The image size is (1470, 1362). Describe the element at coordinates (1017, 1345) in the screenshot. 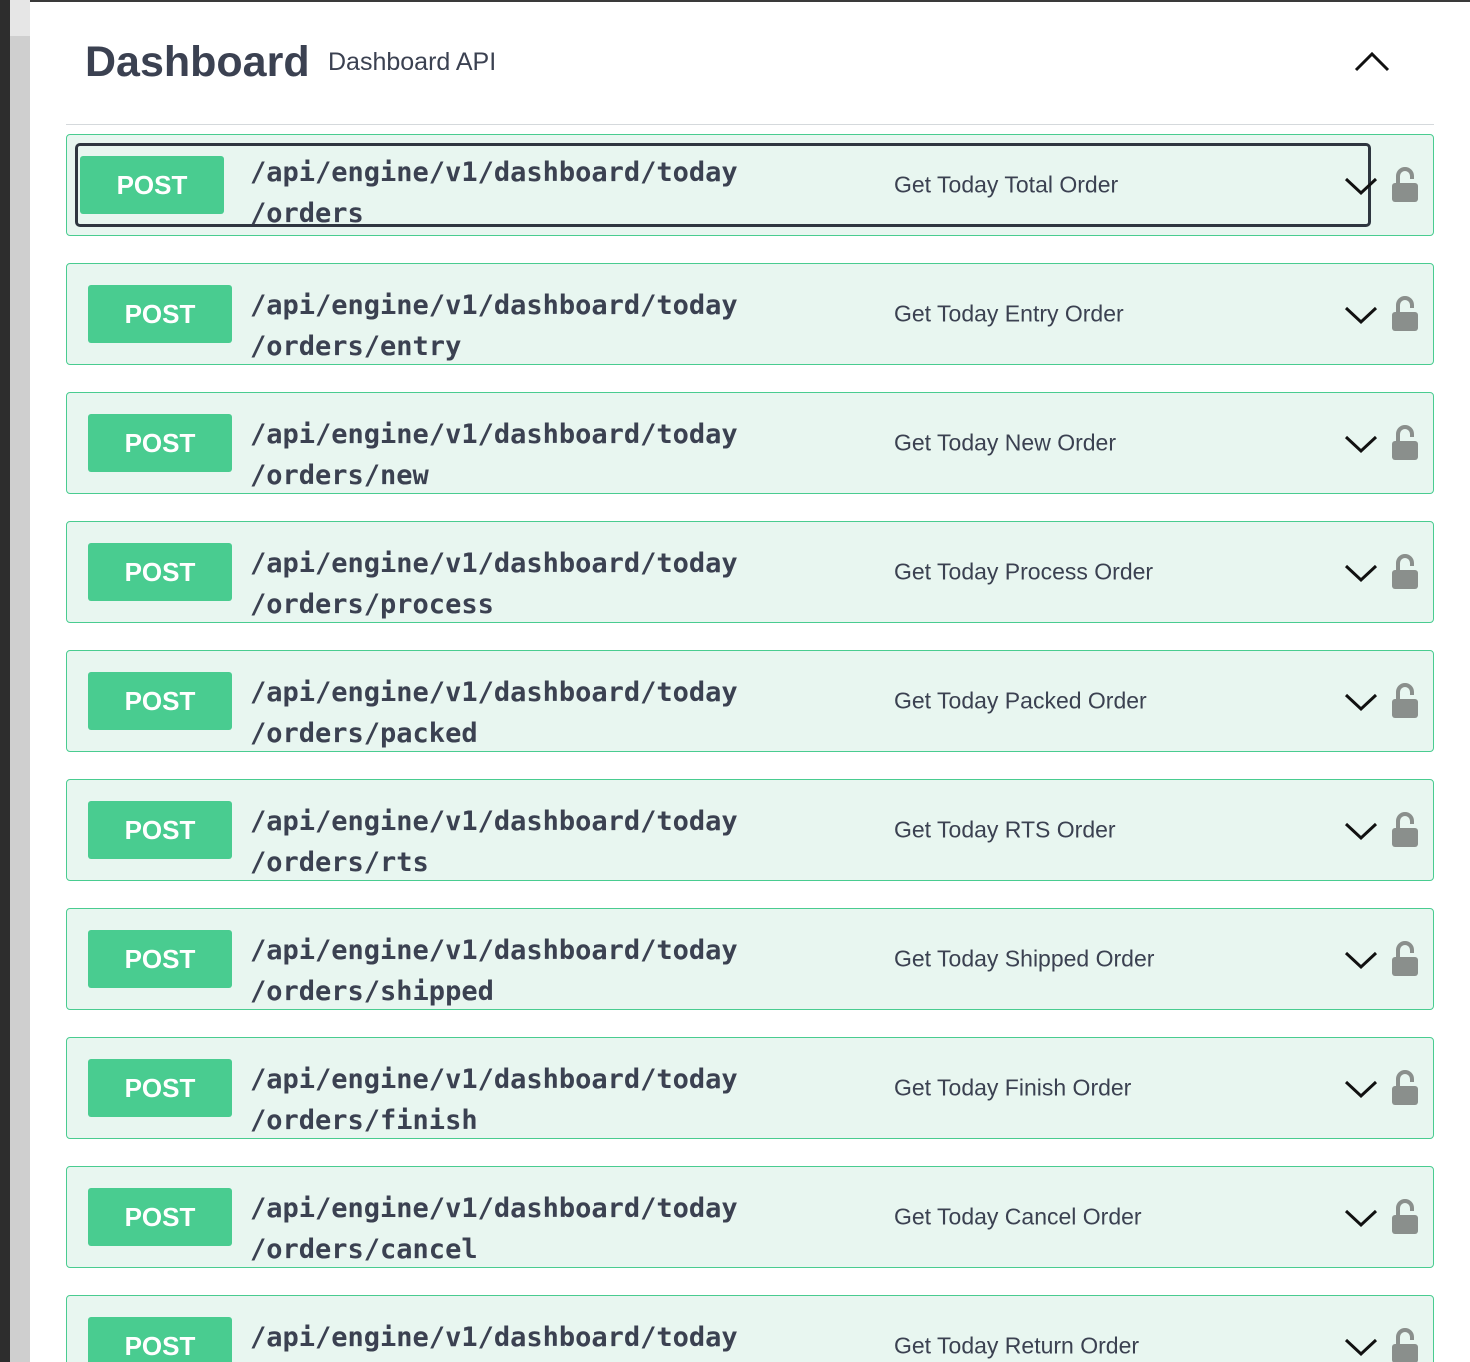

I see `operation-description: Get Today Return Order` at that location.